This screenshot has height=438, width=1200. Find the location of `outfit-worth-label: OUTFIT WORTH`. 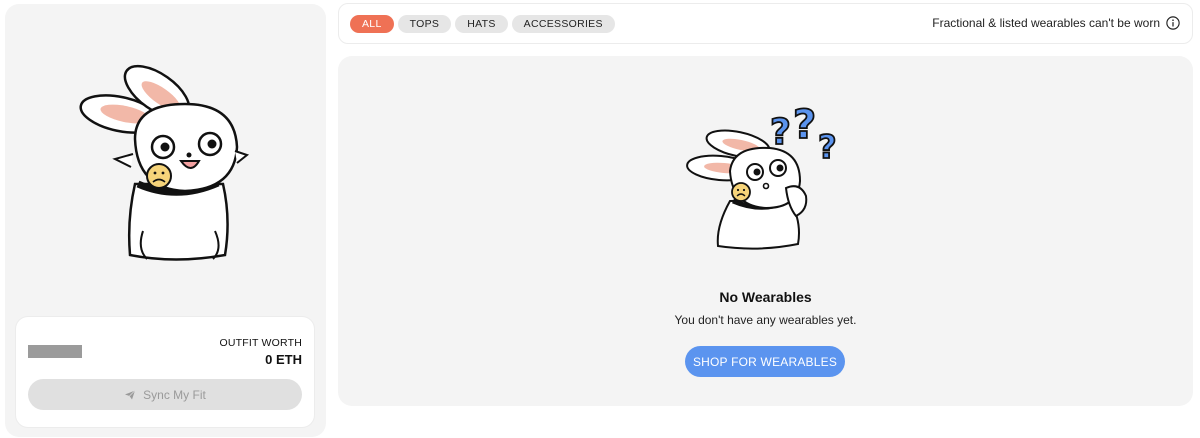

outfit-worth-label: OUTFIT WORTH is located at coordinates (260, 343).